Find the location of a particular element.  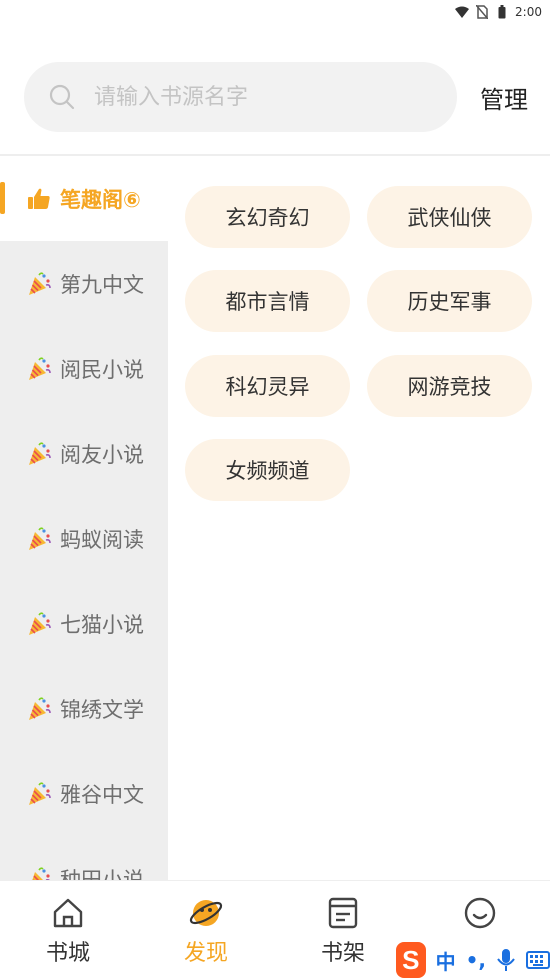

sidebar-item-label: 阅友小说 is located at coordinates (102, 454).